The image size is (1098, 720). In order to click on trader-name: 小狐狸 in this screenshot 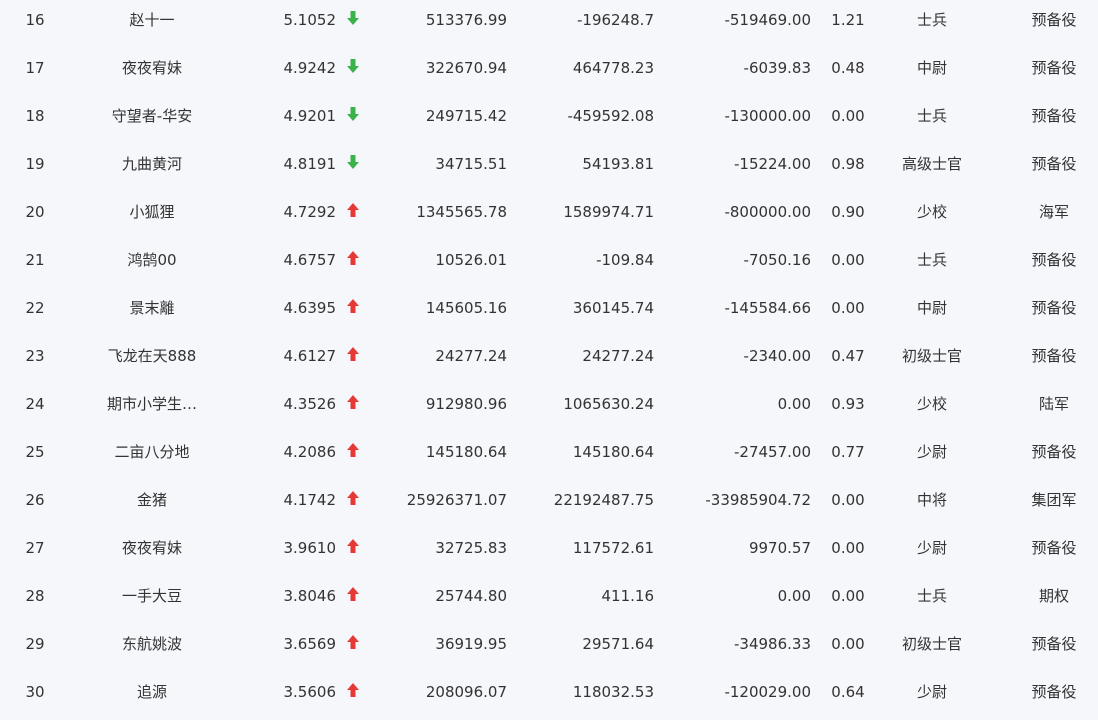, I will do `click(152, 216)`.